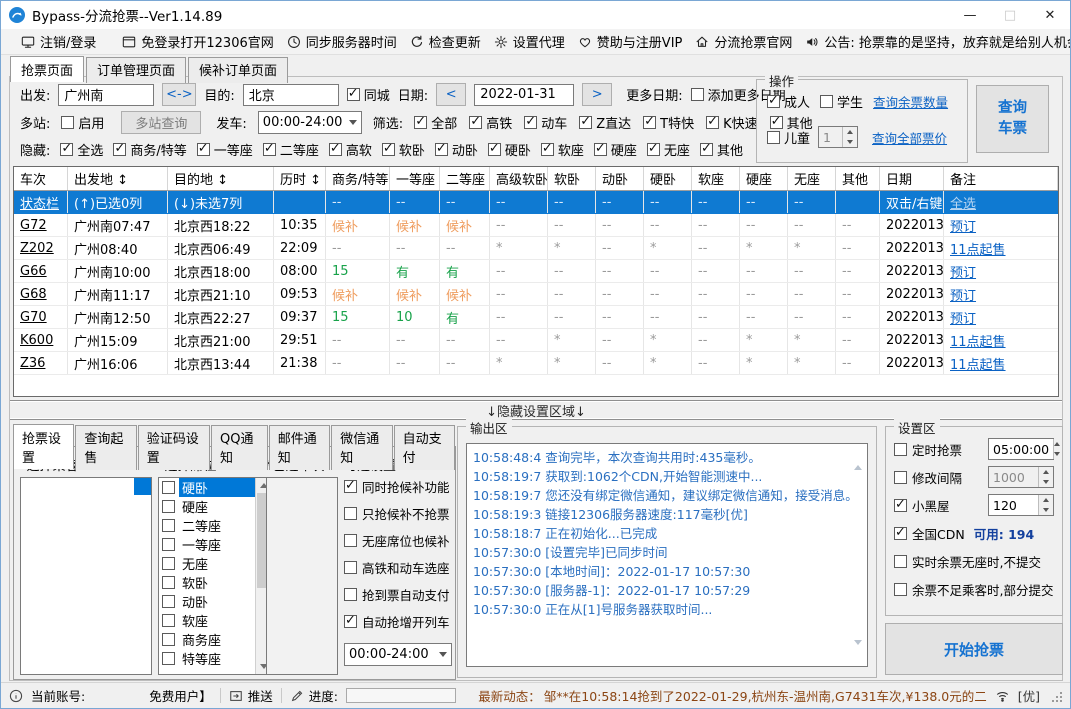  Describe the element at coordinates (524, 94) in the screenshot. I see `date-input: 2022-01-31` at that location.